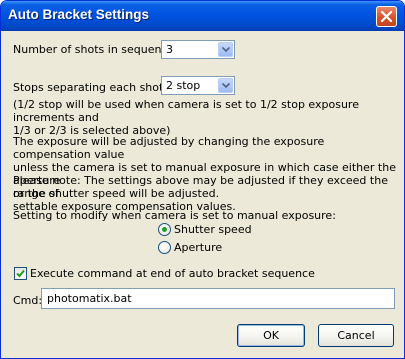 Image resolution: width=405 pixels, height=359 pixels. Describe the element at coordinates (183, 85) in the screenshot. I see `stops-value: 2 stop` at that location.